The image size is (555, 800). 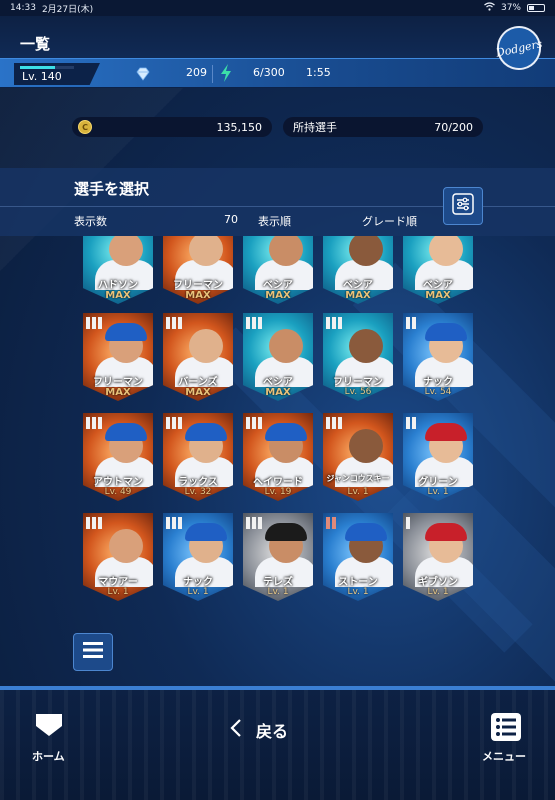 I want to click on filter-sliders-icon, so click(x=463, y=206).